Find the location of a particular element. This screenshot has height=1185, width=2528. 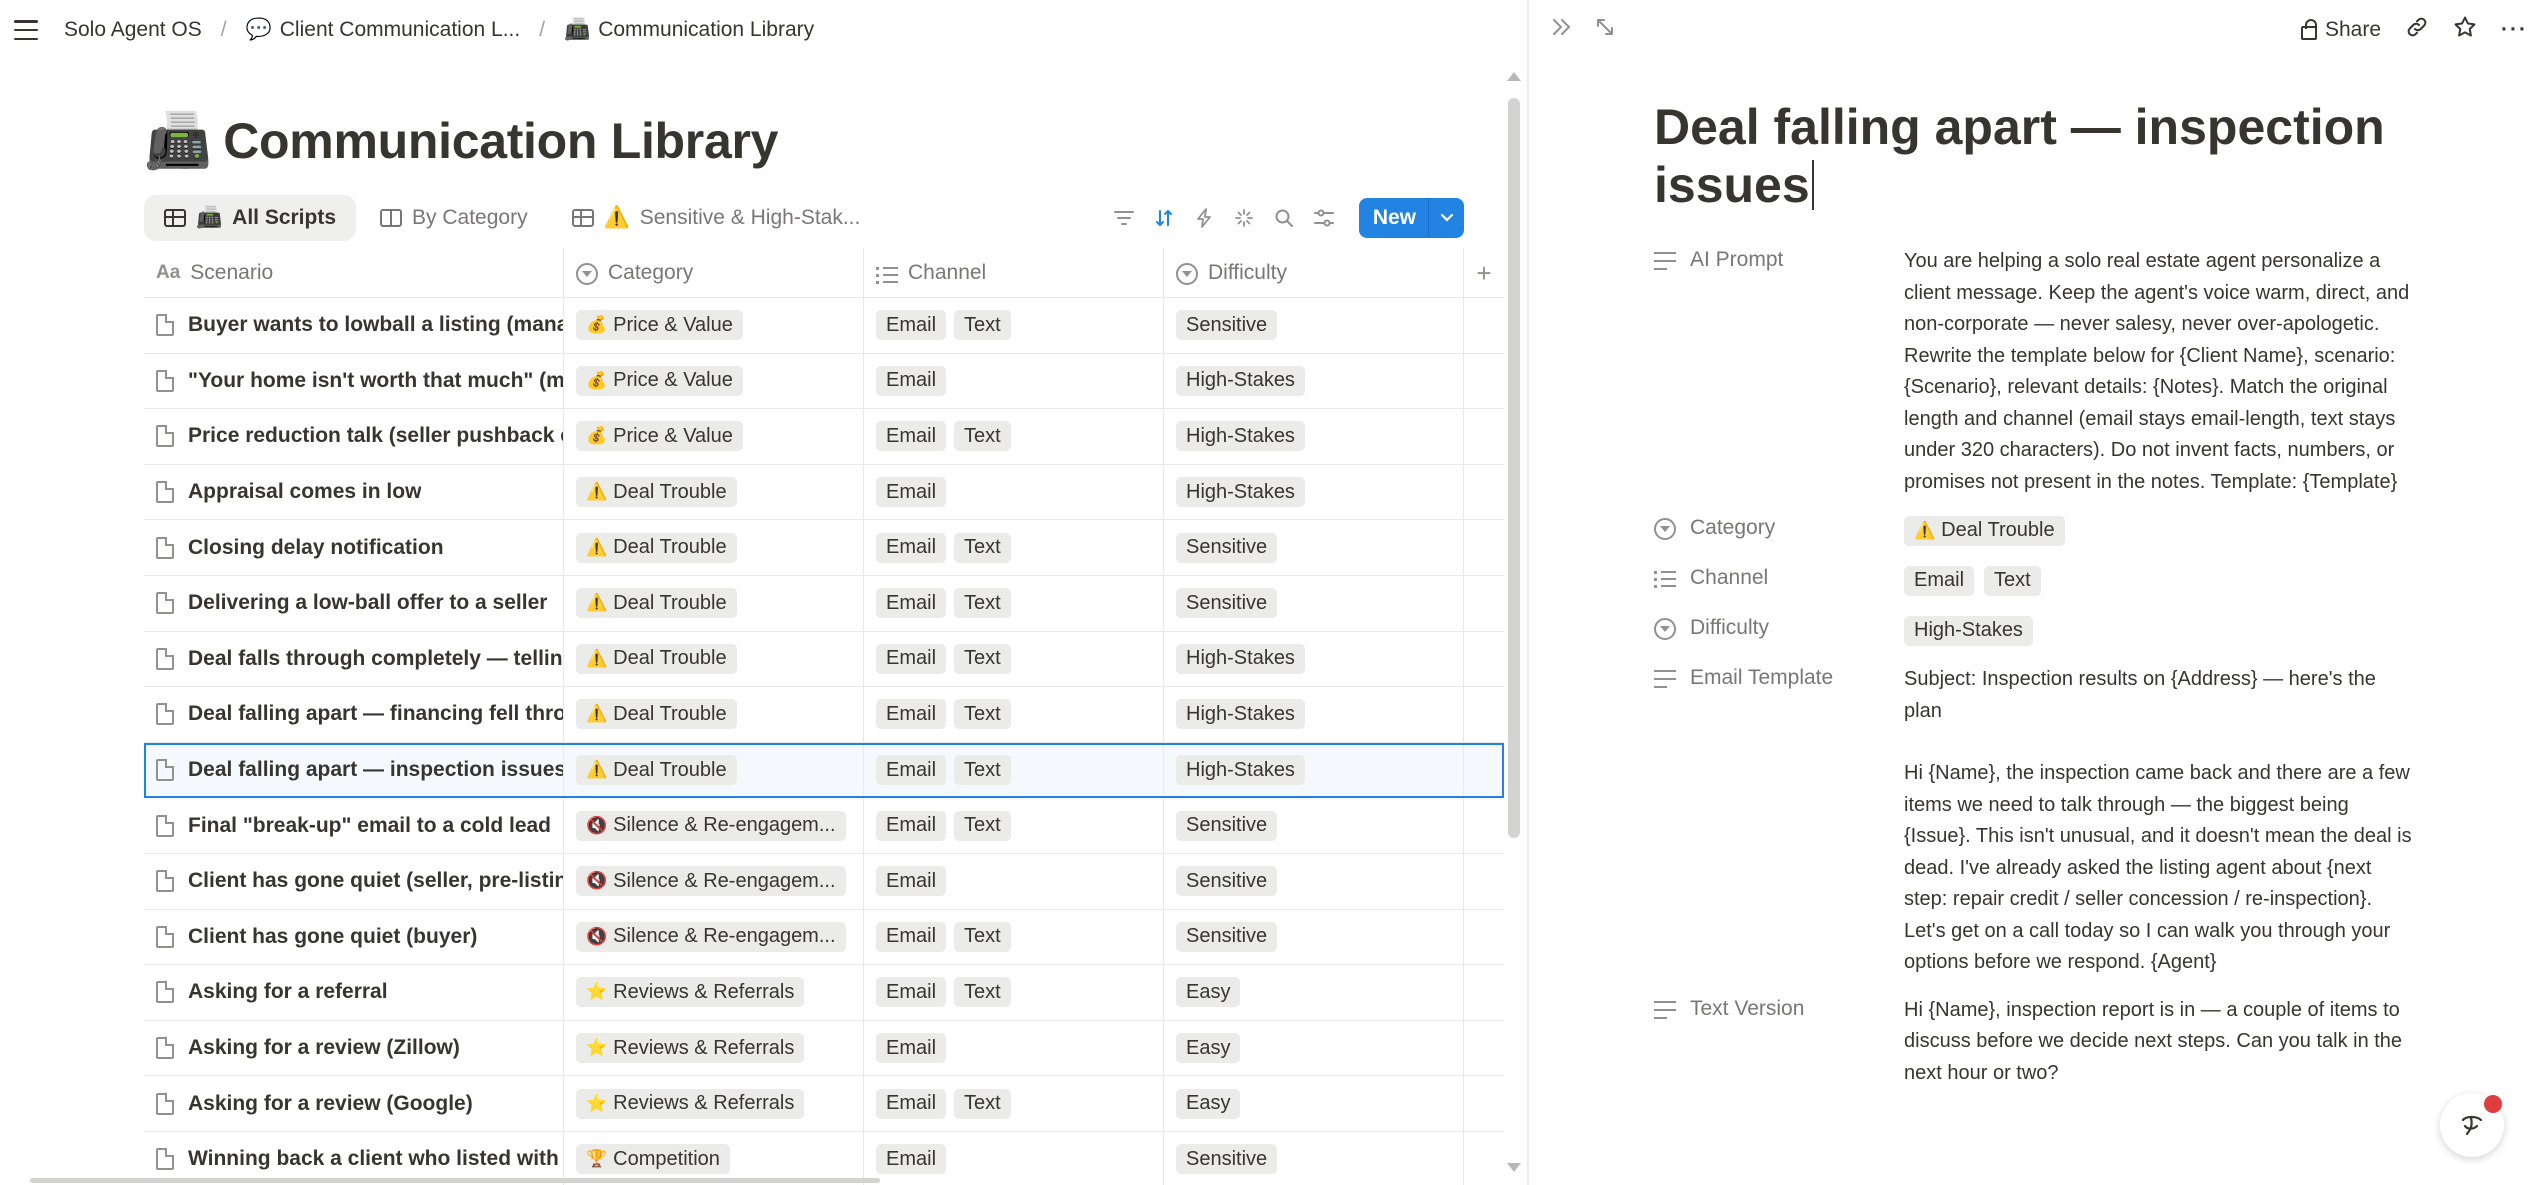

scenario-name: "Your home isn't worth that much" (ma is located at coordinates (375, 381).